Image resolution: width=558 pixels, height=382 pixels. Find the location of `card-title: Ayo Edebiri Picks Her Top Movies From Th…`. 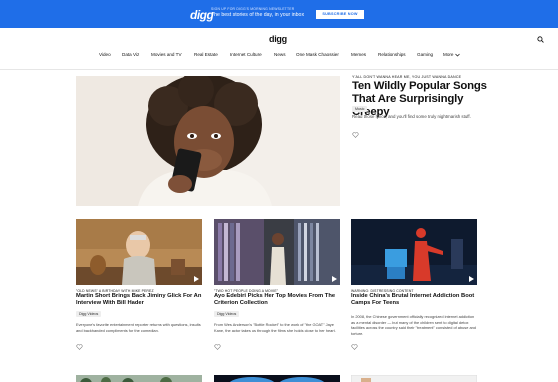

card-title: Ayo Edebiri Picks Her Top Movies From Th… is located at coordinates (278, 300).